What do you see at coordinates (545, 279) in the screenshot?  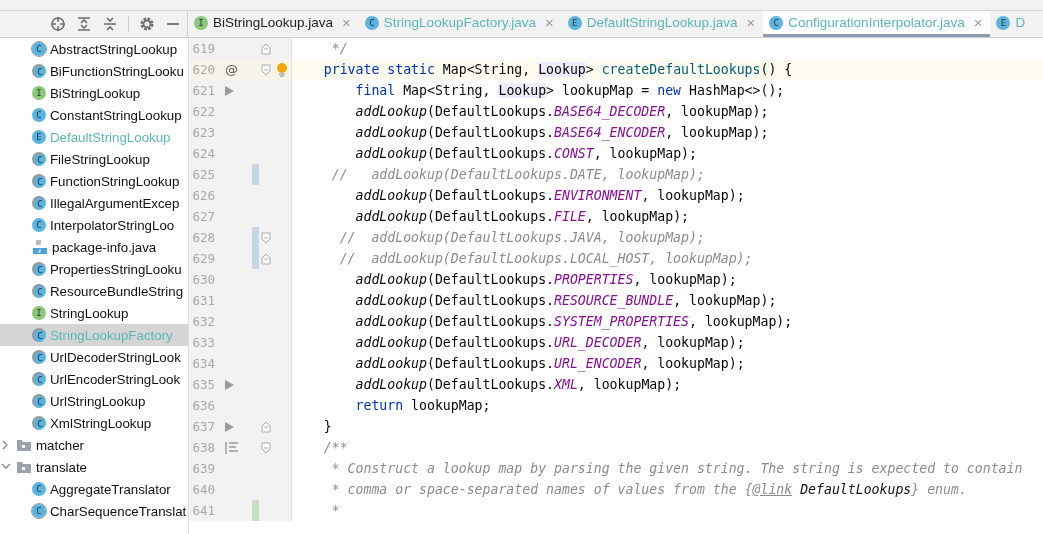 I see `code-line: addLookup(DefaultLookups.PROPERTIES, lookupMap);` at bounding box center [545, 279].